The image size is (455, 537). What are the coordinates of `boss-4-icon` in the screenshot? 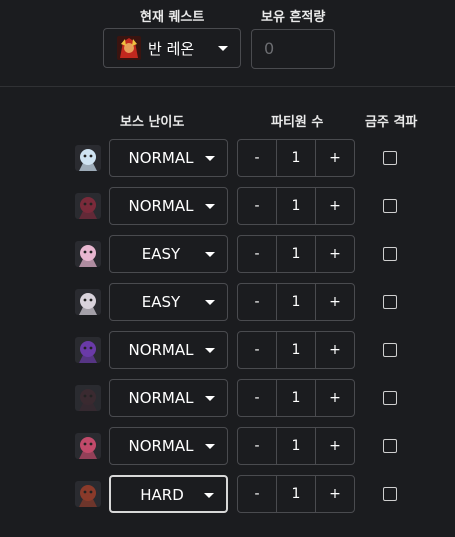 It's located at (88, 302).